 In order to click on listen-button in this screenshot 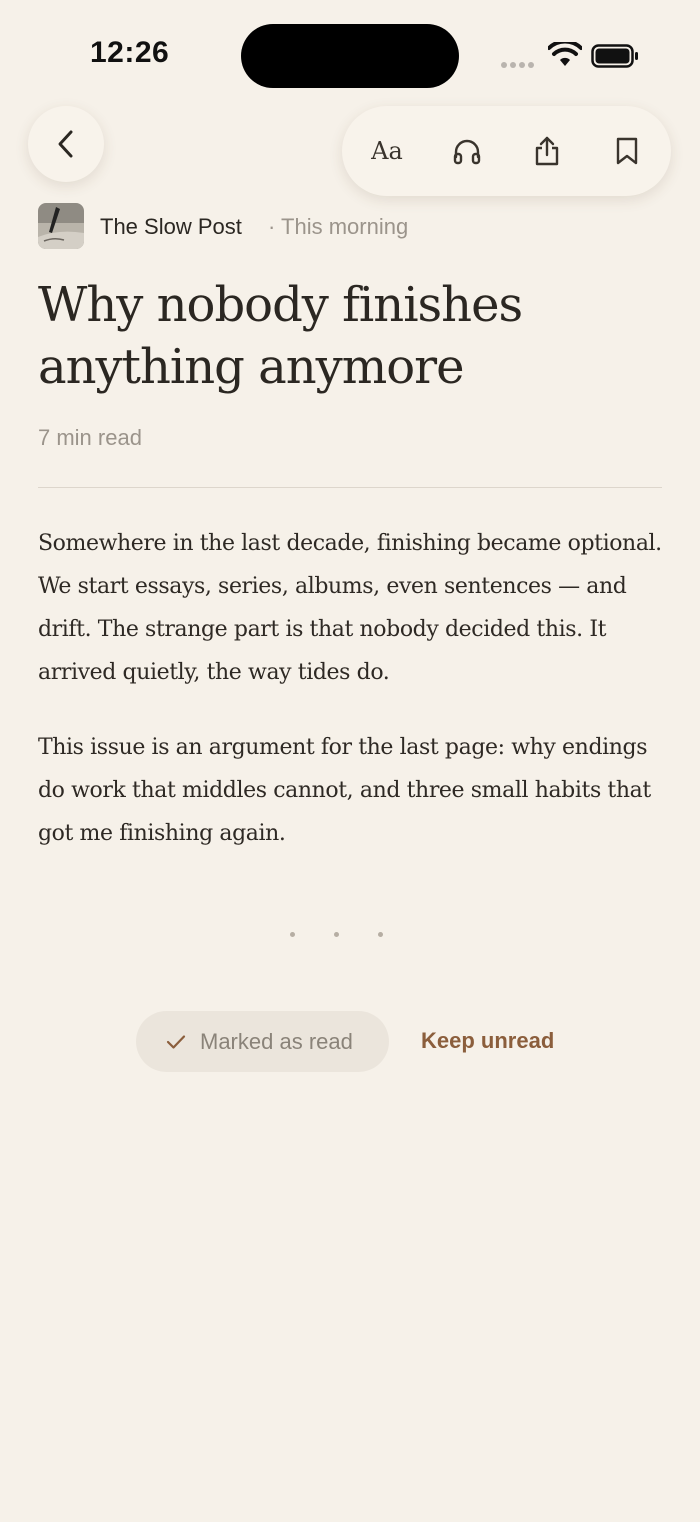, I will do `click(467, 151)`.